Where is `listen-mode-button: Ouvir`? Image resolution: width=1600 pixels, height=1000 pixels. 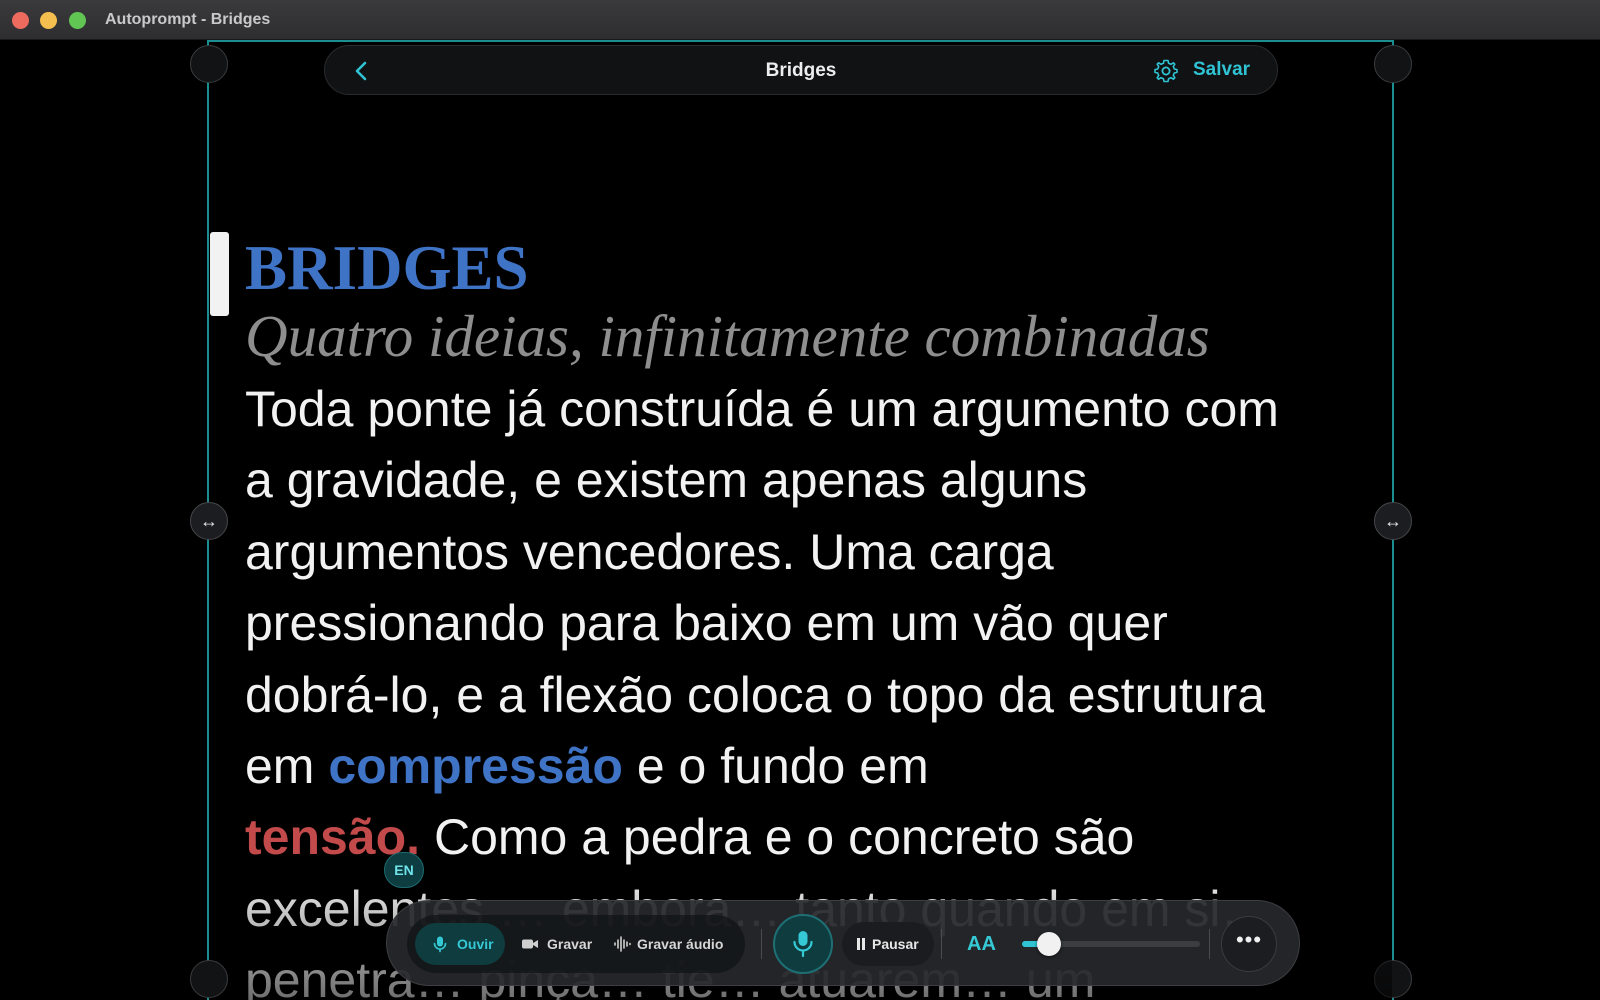
listen-mode-button: Ouvir is located at coordinates (460, 944).